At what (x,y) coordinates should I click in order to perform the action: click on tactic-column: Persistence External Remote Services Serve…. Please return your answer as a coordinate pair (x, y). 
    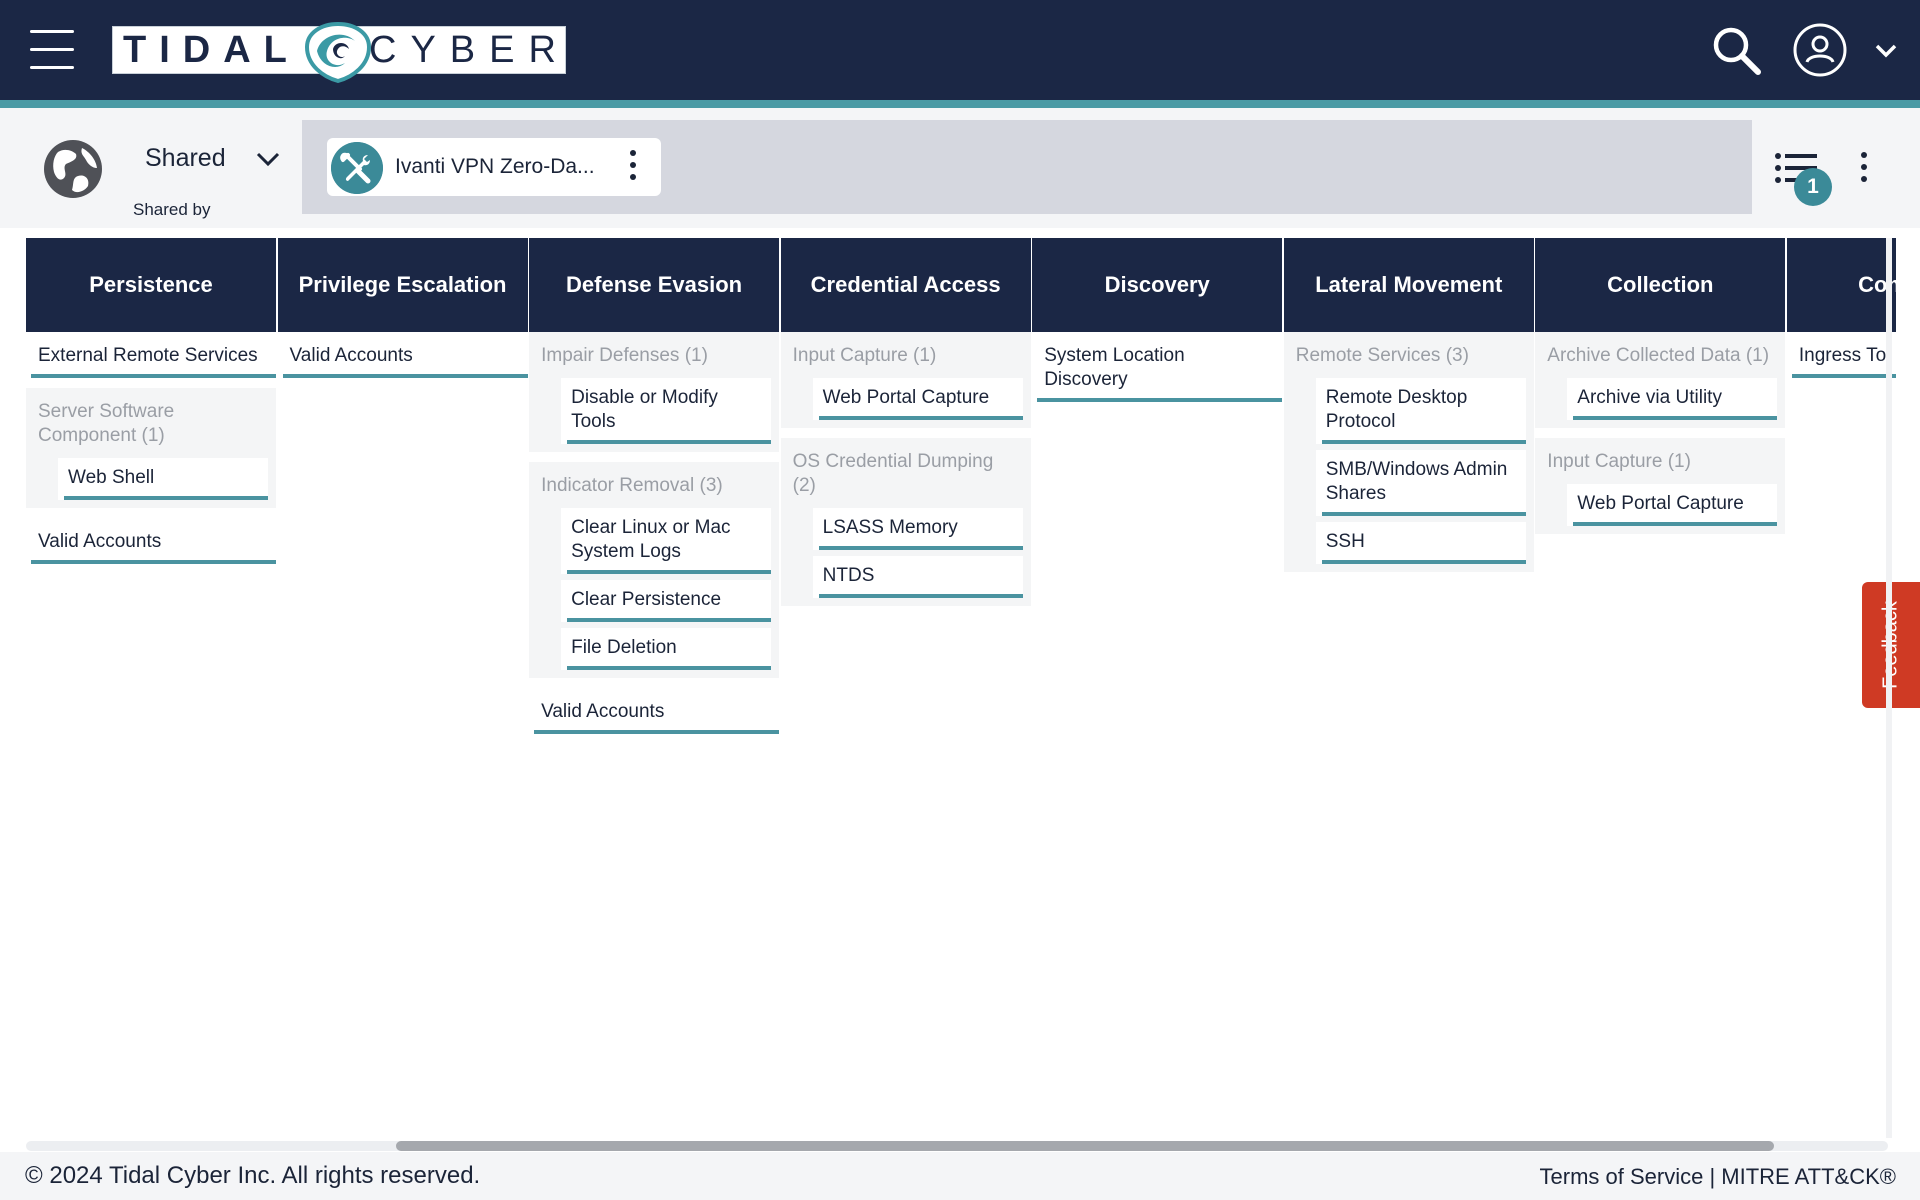
    Looking at the image, I should click on (151, 401).